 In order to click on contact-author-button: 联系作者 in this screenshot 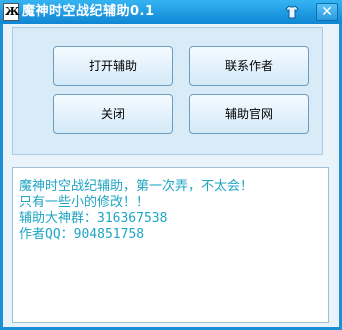, I will do `click(249, 66)`.